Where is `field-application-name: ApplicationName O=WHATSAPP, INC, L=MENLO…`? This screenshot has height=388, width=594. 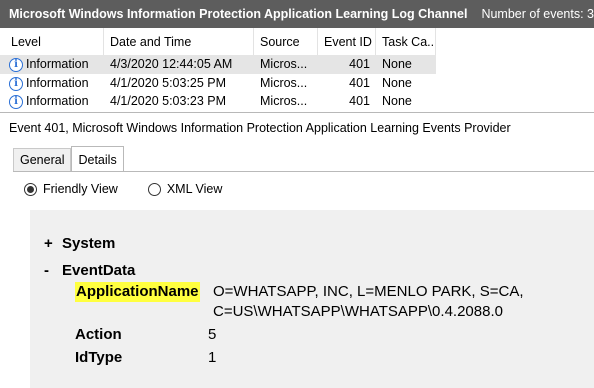 field-application-name: ApplicationName O=WHATSAPP, INC, L=MENLO… is located at coordinates (299, 301).